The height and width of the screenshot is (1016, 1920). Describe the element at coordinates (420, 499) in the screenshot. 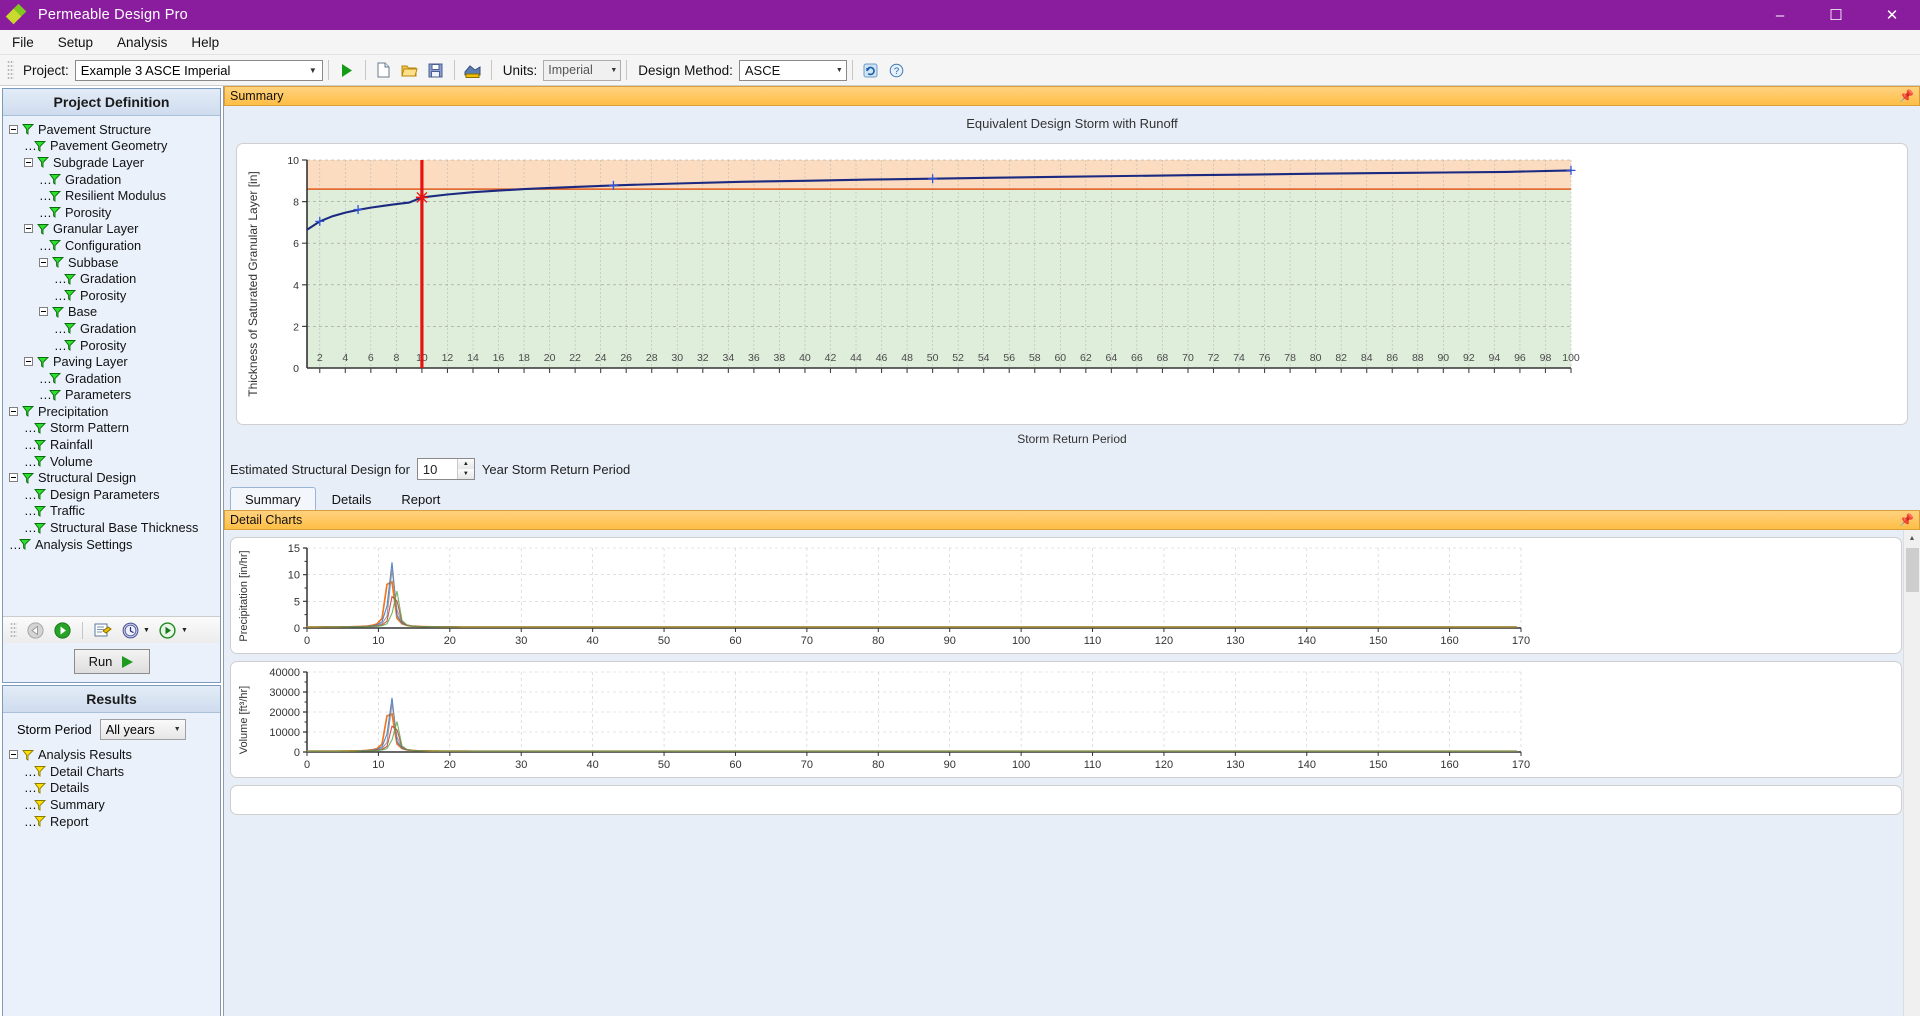

I see `tab-report: Report` at that location.